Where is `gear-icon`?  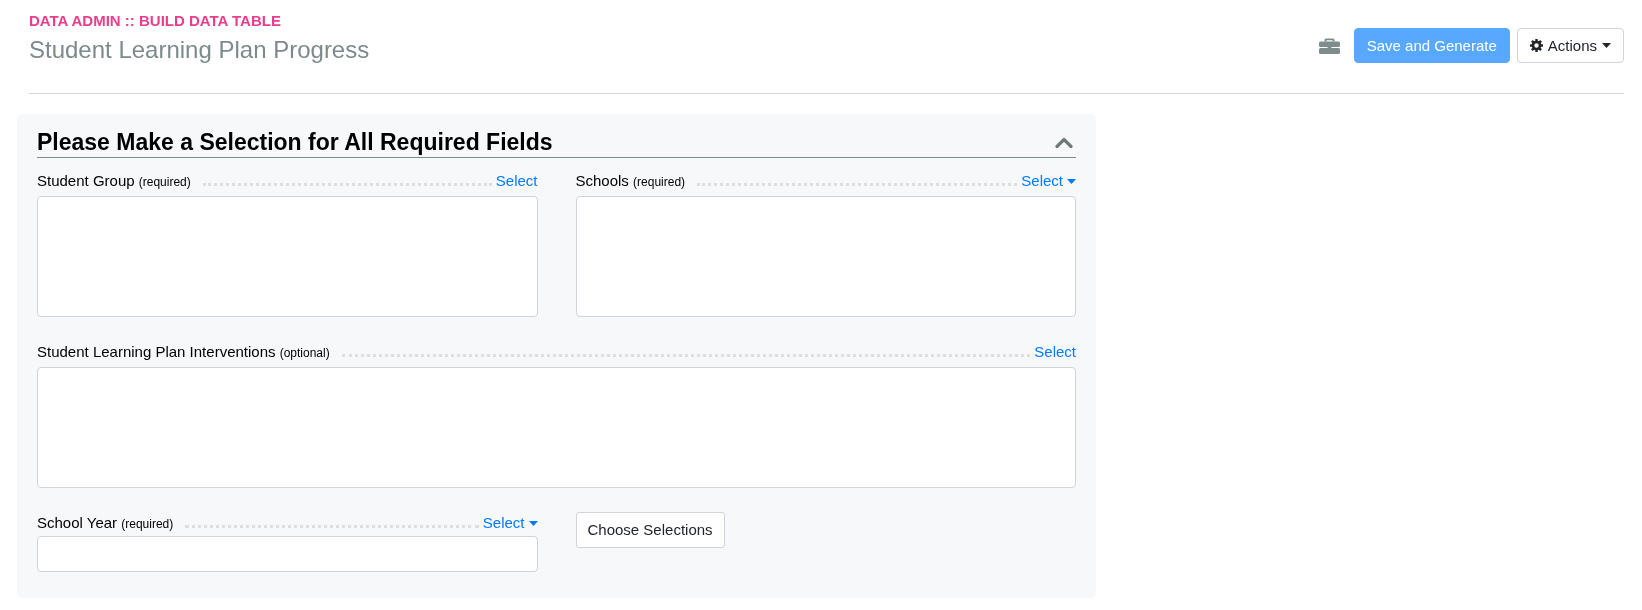 gear-icon is located at coordinates (1536, 45).